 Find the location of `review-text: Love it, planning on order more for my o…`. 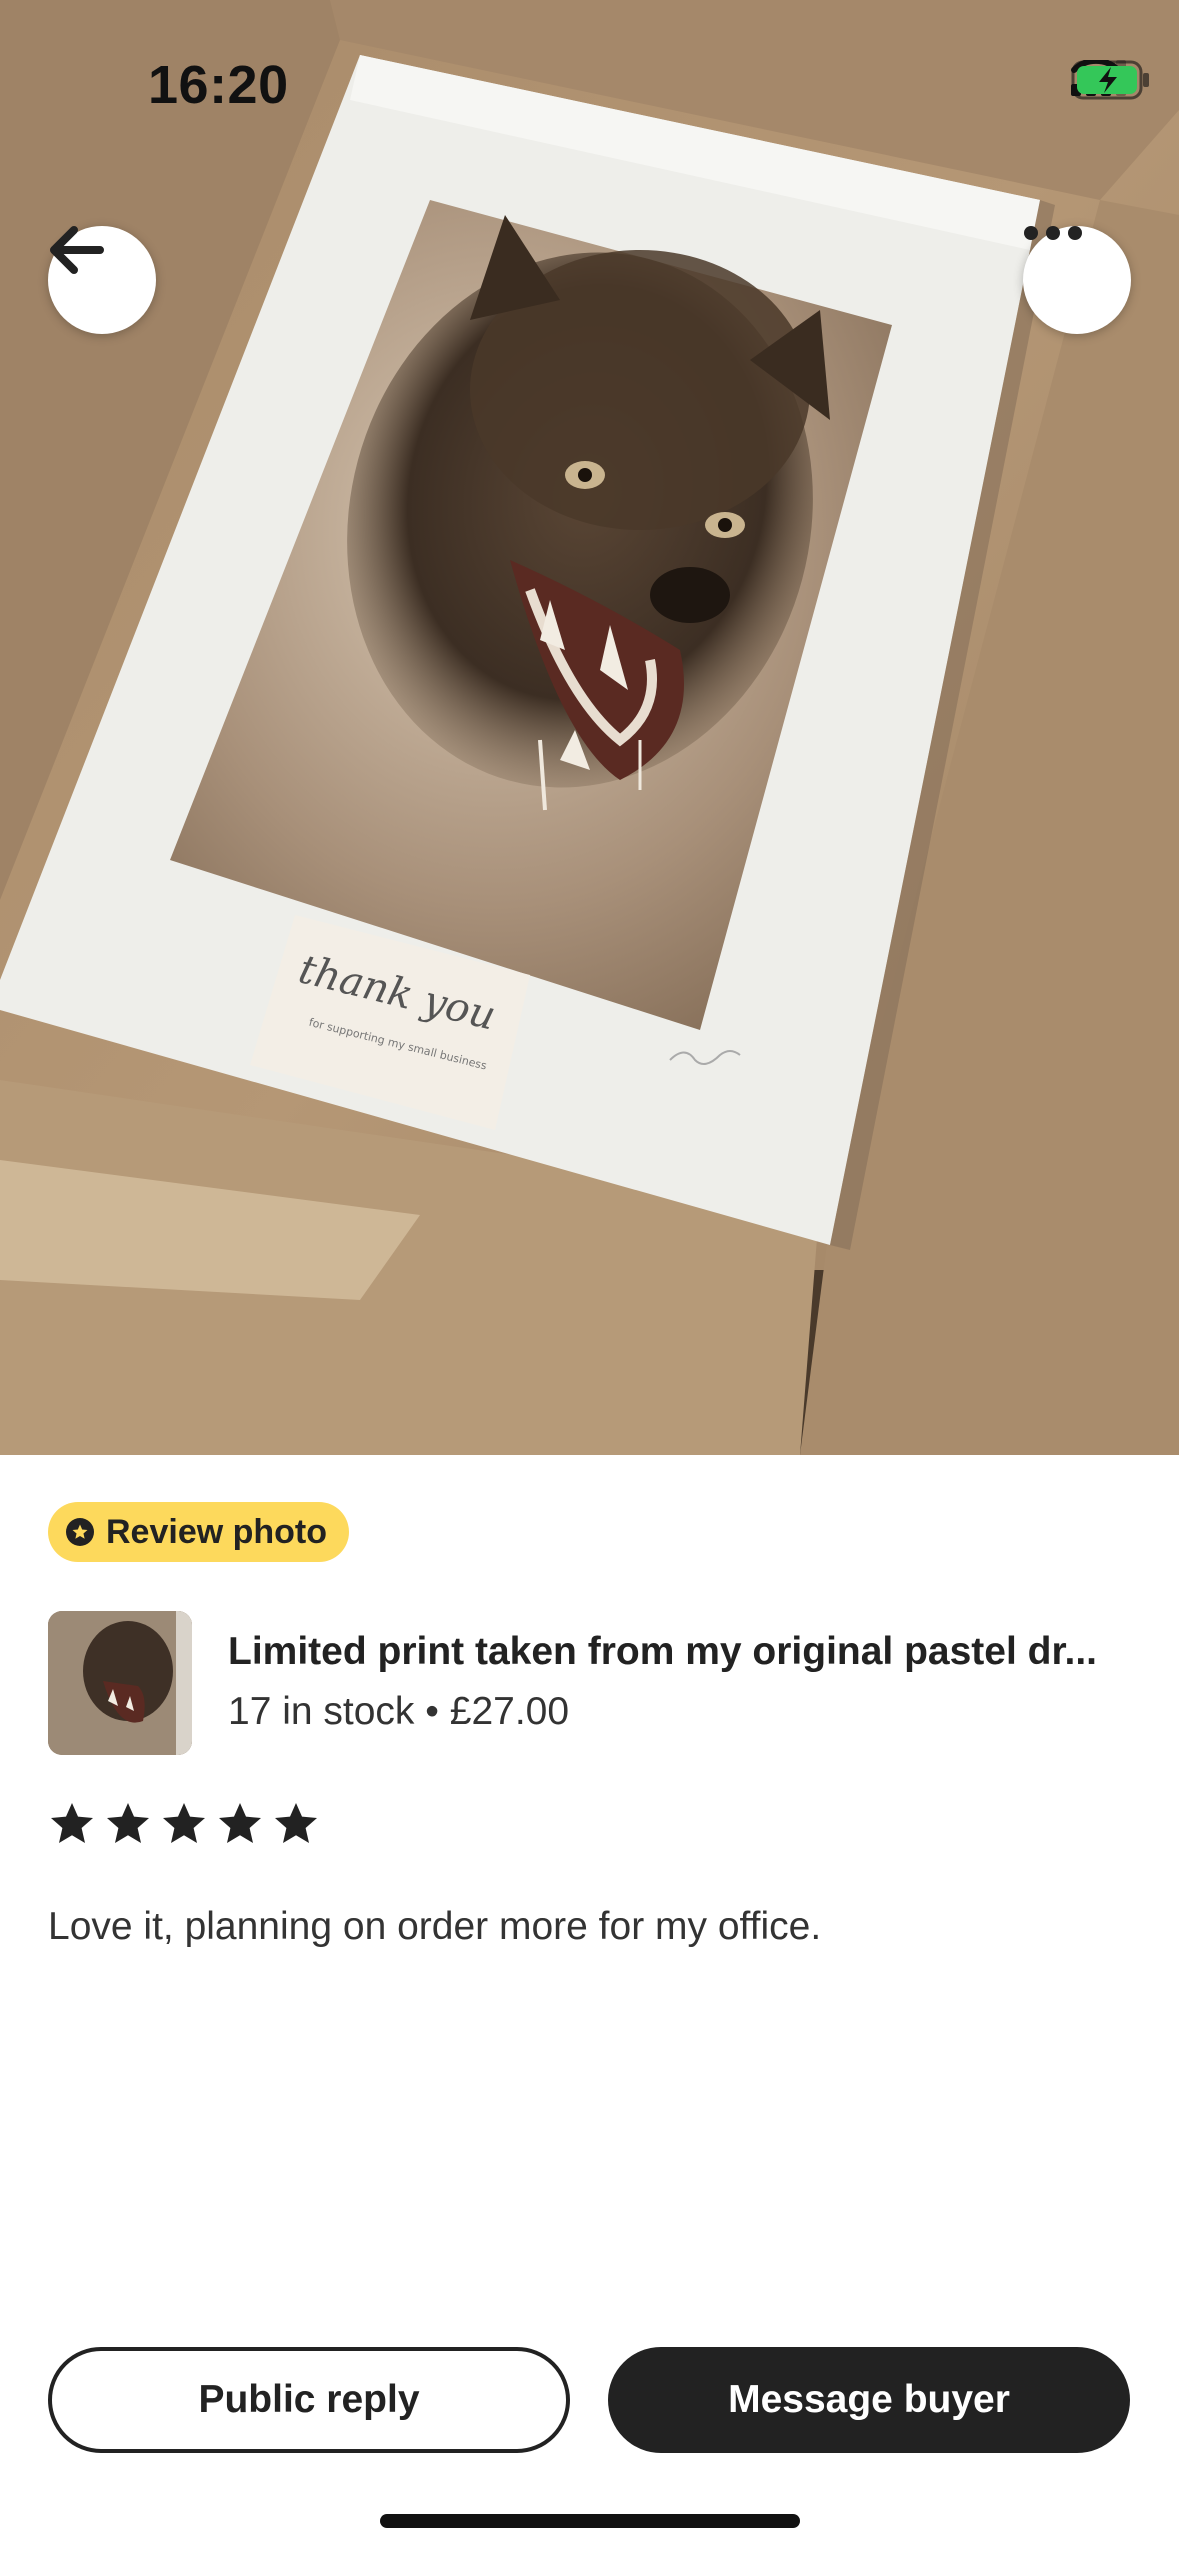

review-text: Love it, planning on order more for my o… is located at coordinates (435, 1926).